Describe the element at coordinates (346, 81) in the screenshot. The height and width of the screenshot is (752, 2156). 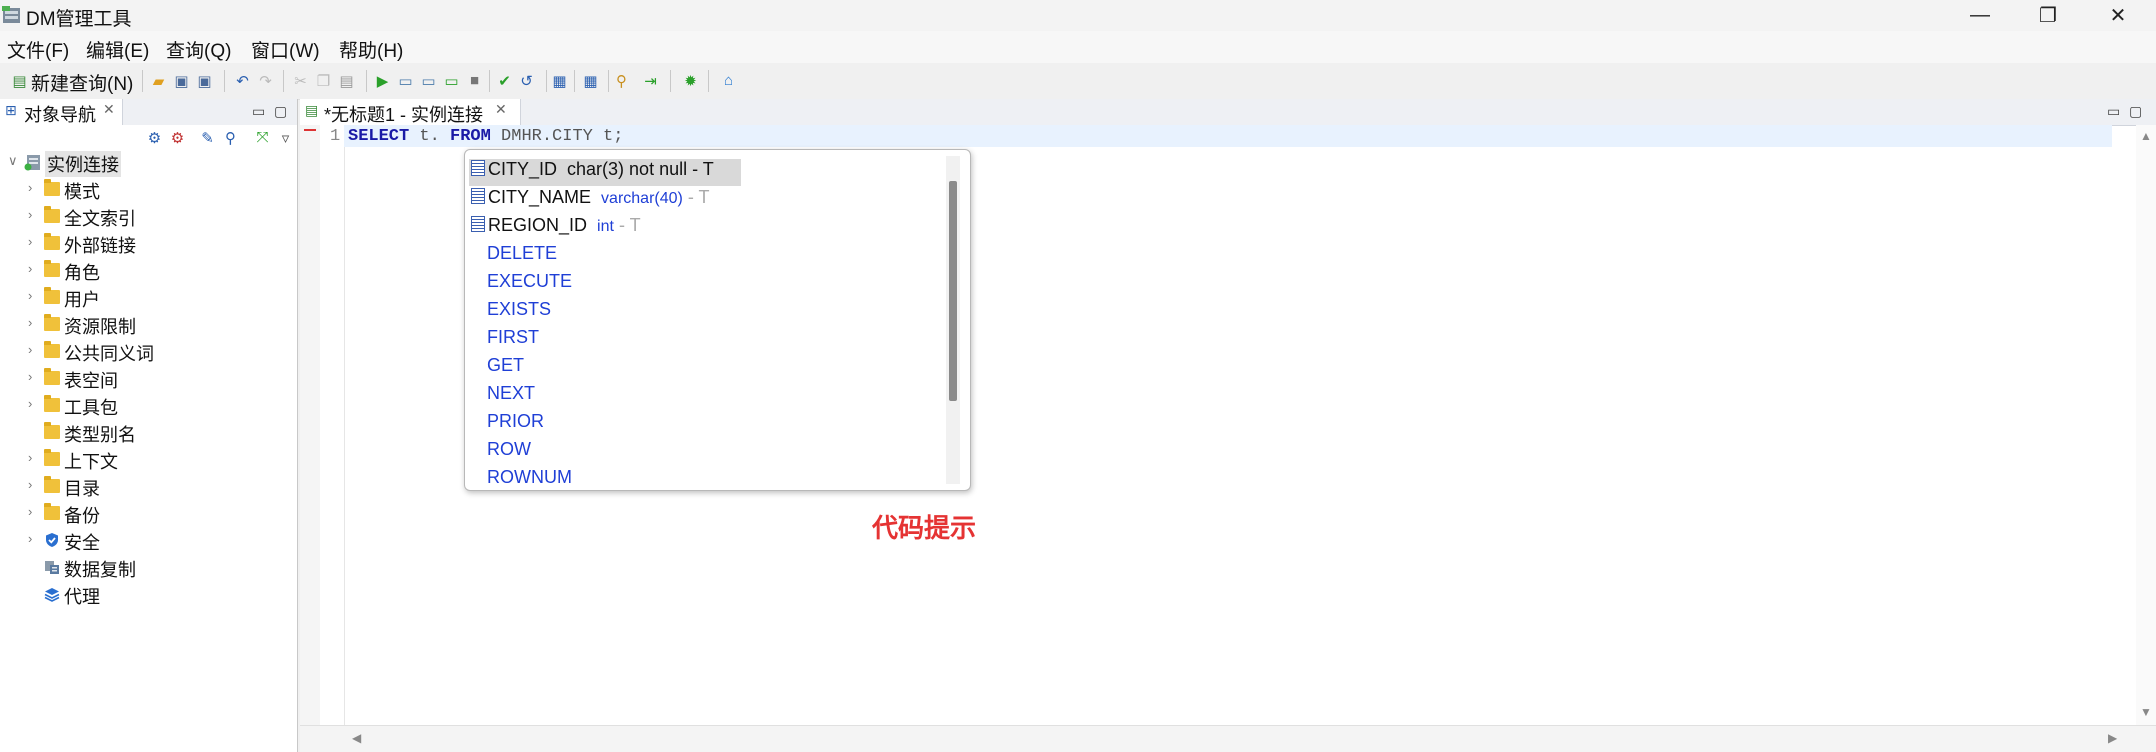
I see `paste-icon: ▤` at that location.